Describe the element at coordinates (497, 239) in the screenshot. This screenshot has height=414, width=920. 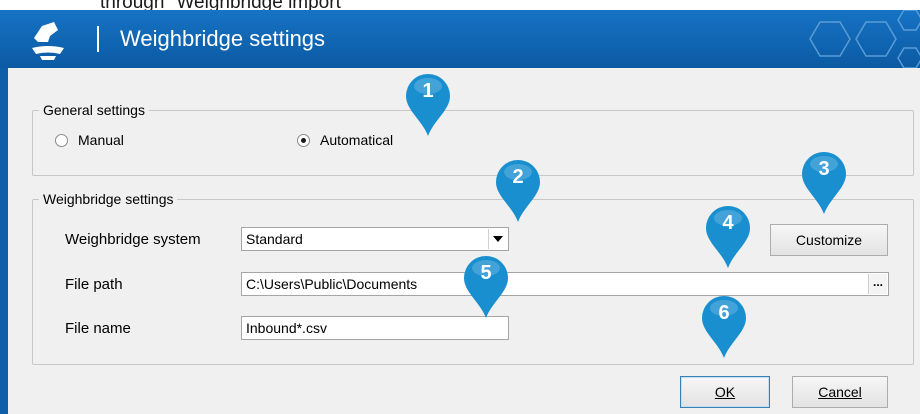
I see `dropdown-arrow-icon` at that location.